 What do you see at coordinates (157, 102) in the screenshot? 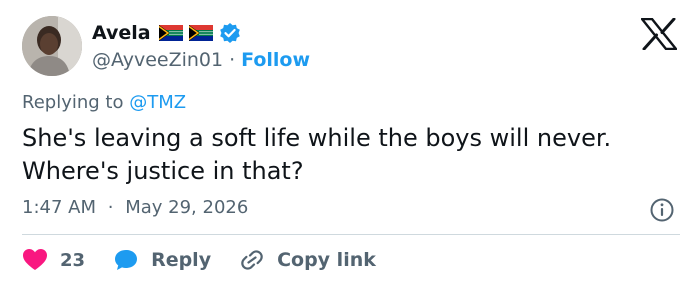
I see `reply-mention-link: @TMZ` at bounding box center [157, 102].